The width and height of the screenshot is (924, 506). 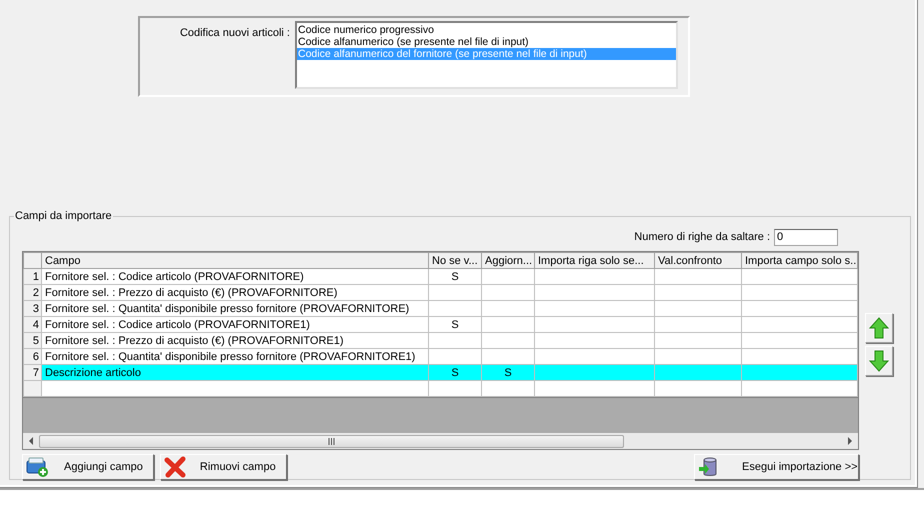 I want to click on row-number: 7, so click(x=33, y=372).